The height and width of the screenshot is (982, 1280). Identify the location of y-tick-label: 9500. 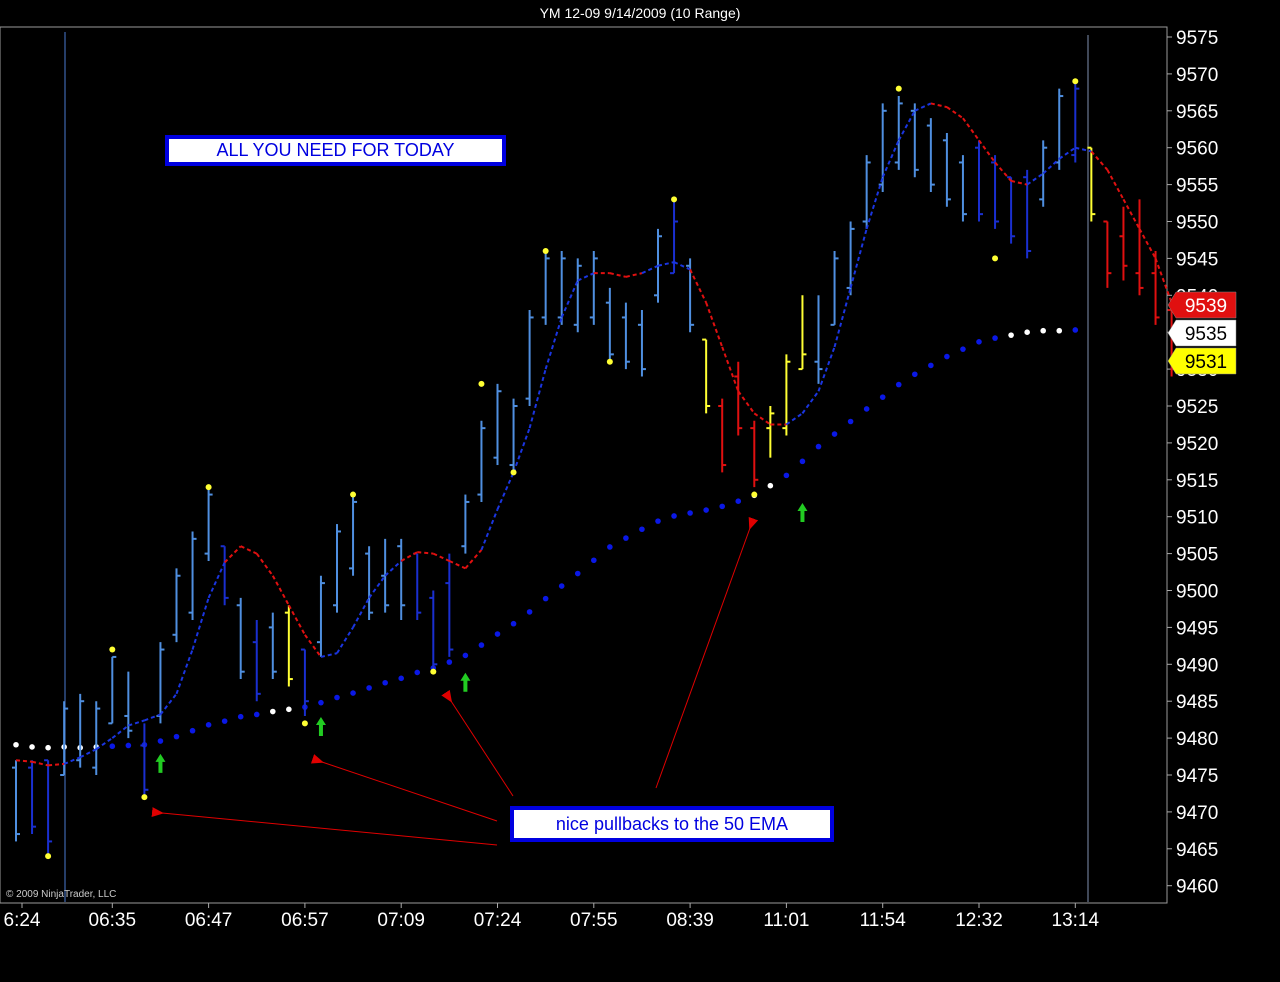
(1197, 592).